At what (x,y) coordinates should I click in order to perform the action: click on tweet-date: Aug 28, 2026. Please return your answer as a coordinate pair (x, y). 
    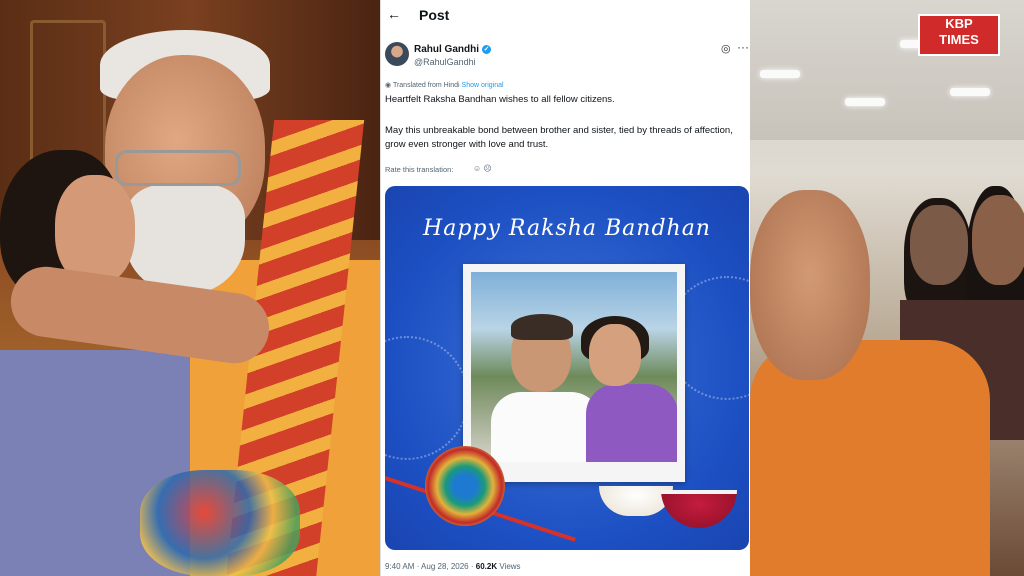
    Looking at the image, I should click on (445, 566).